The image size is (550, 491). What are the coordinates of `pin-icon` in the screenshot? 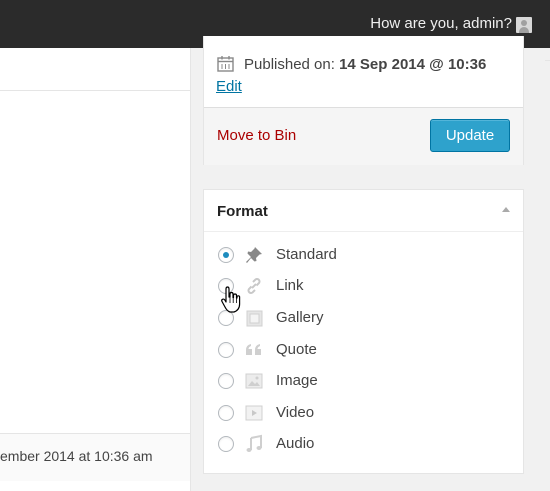 It's located at (254, 255).